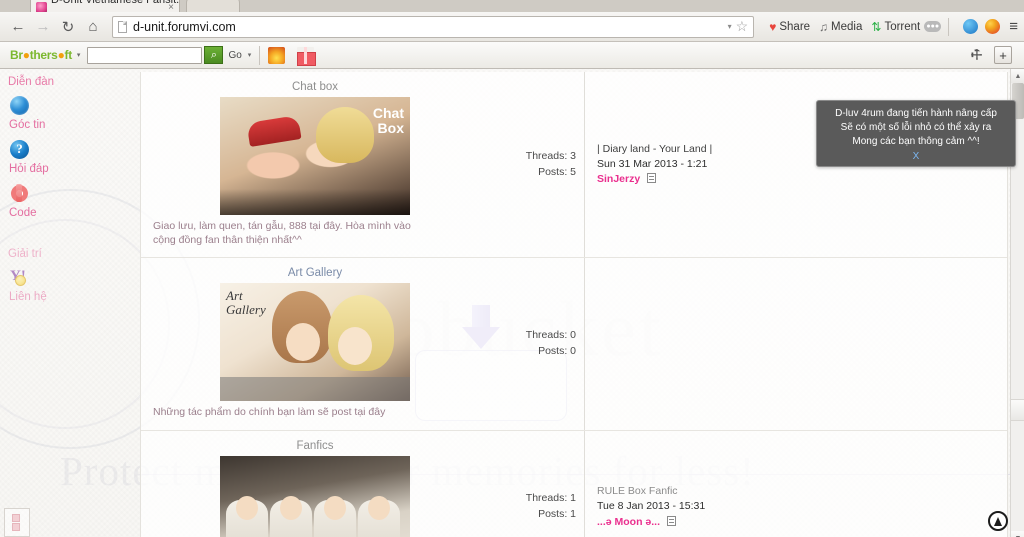  I want to click on up-arrow-glyph, so click(998, 521).